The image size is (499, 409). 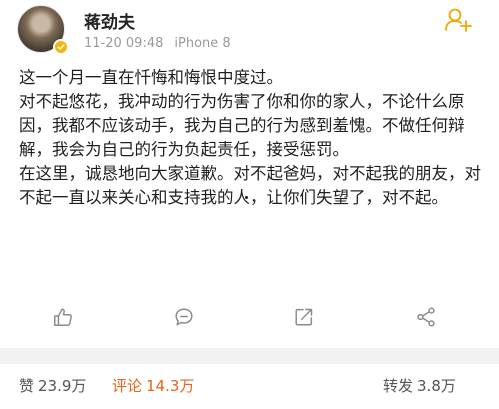 What do you see at coordinates (249, 317) in the screenshot?
I see `action-bar` at bounding box center [249, 317].